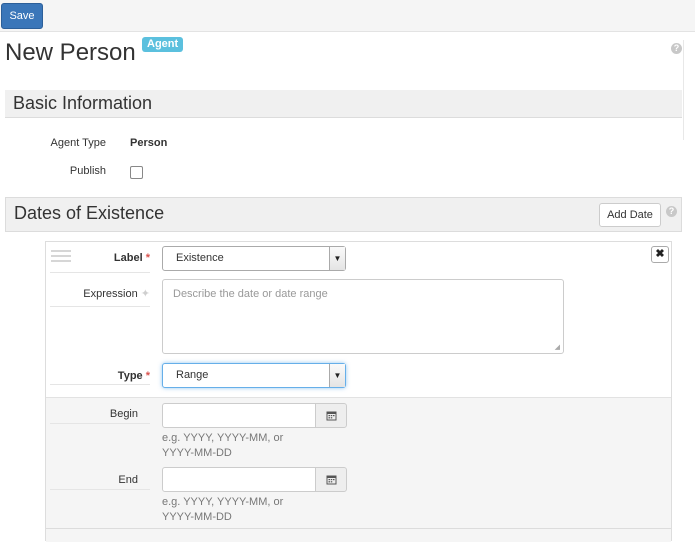  Describe the element at coordinates (163, 44) in the screenshot. I see `agent-badge: Agent` at that location.